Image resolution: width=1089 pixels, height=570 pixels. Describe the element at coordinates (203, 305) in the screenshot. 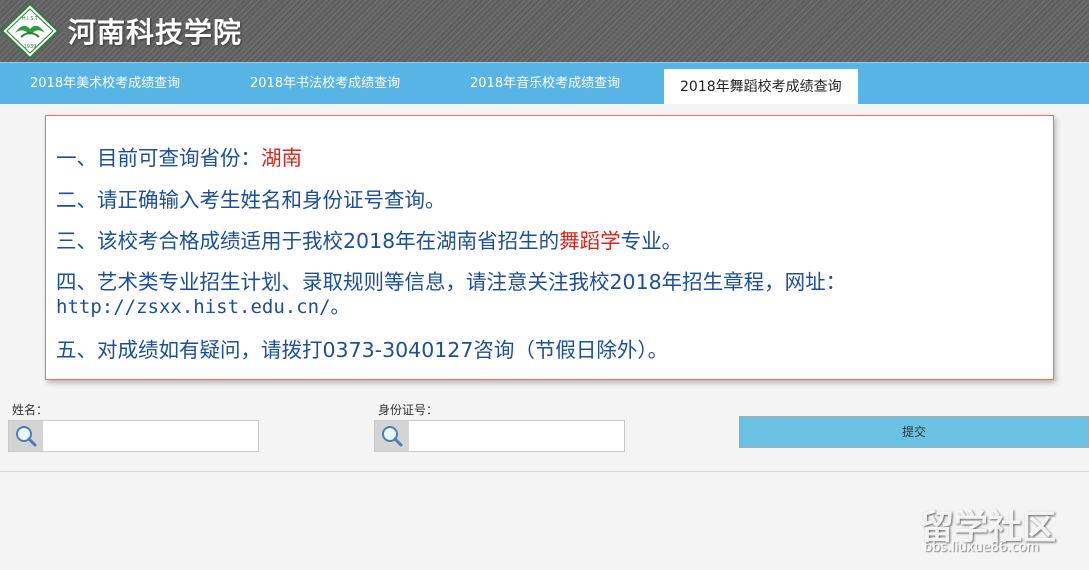

I see `admissions-url: http://zsxx.hist.edu.cn/。` at that location.